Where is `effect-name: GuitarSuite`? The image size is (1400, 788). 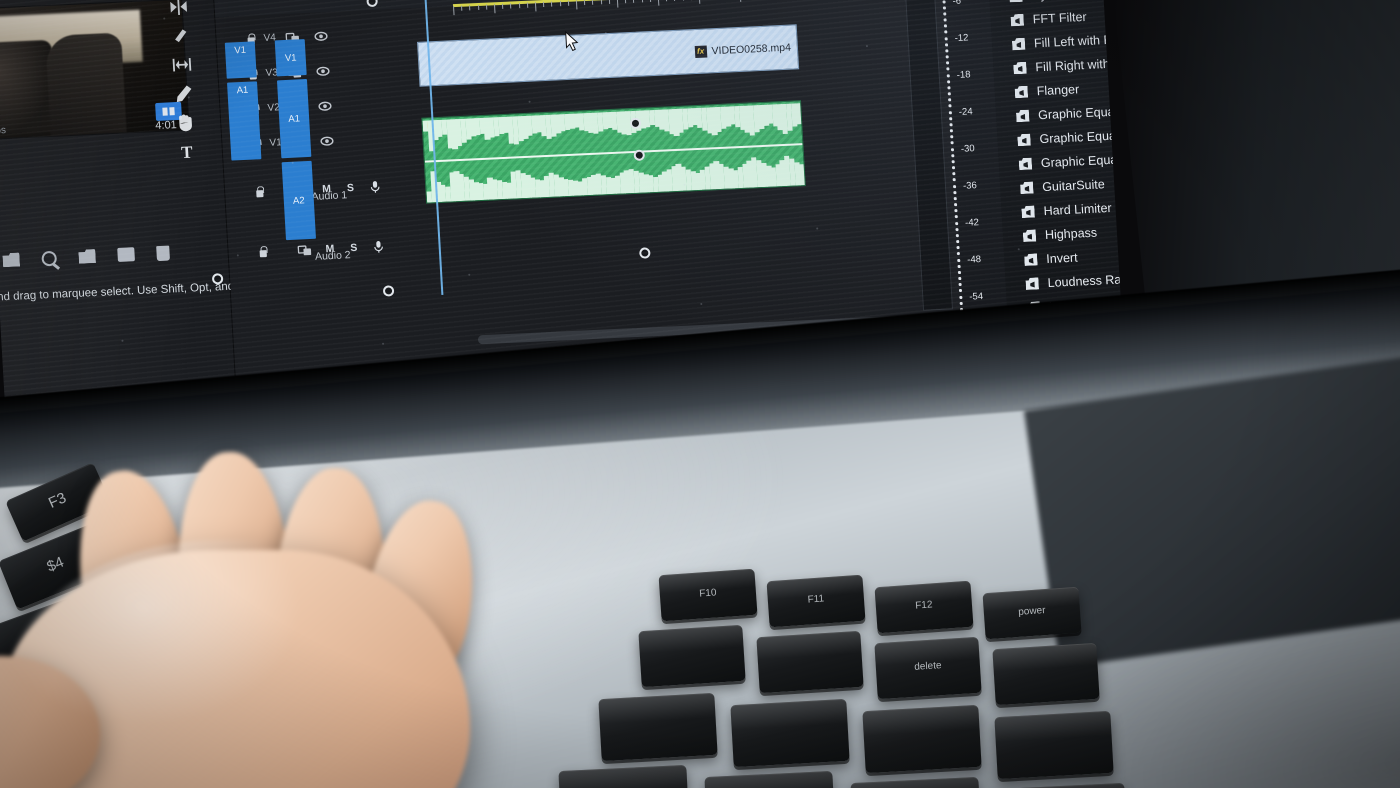 effect-name: GuitarSuite is located at coordinates (1073, 186).